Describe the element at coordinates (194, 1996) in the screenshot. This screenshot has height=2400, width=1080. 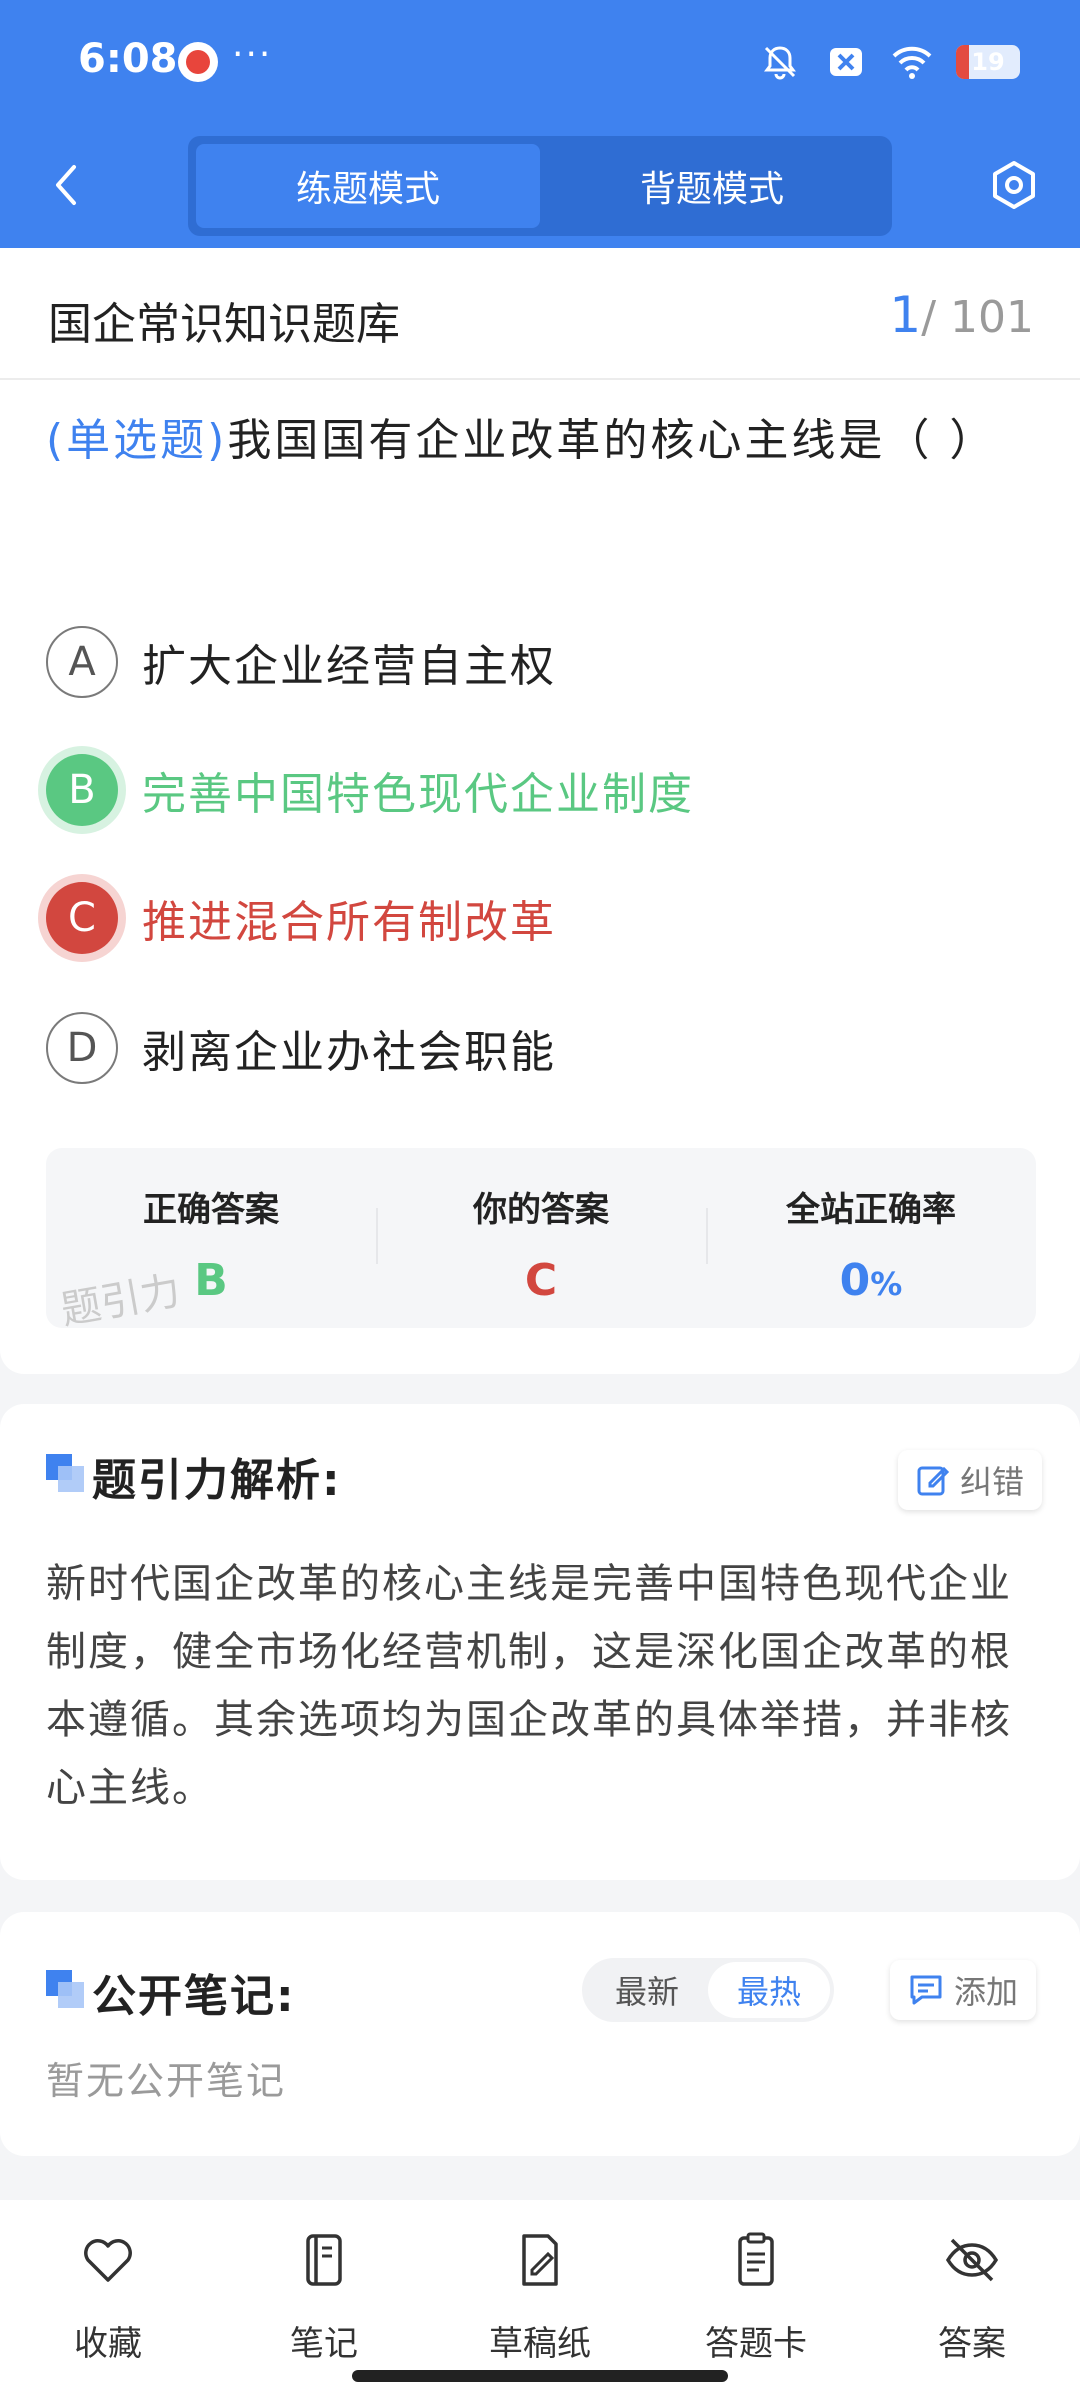
I see `notes-title: 公开笔记:` at that location.